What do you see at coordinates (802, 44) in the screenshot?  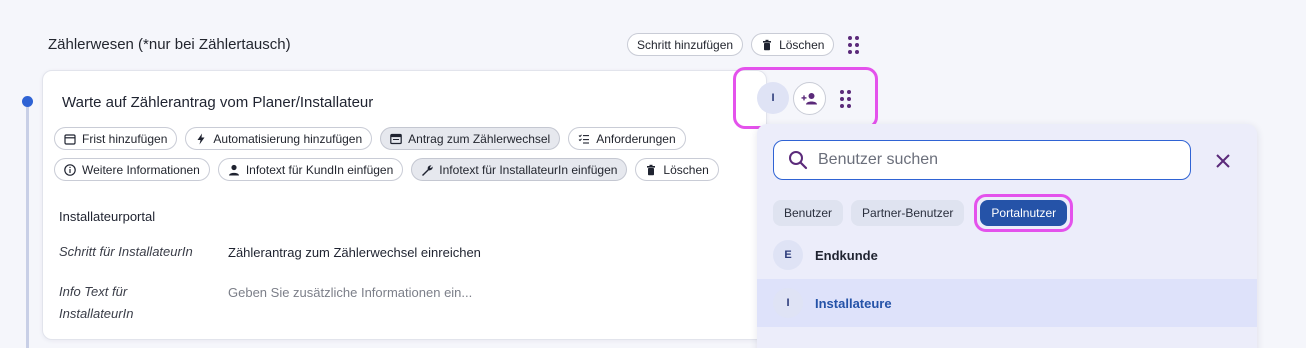 I see `delete-section-label: Löschen` at bounding box center [802, 44].